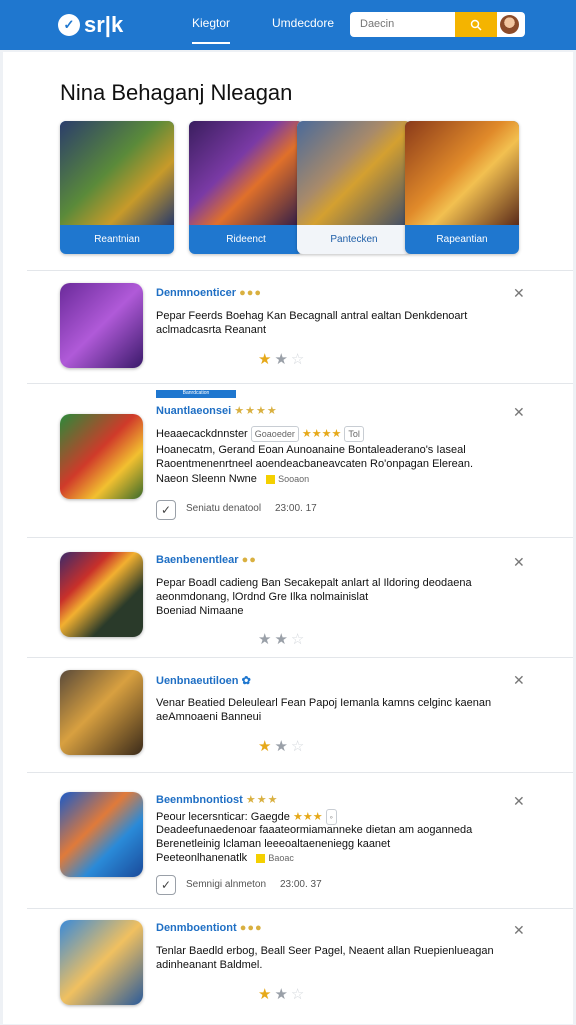 This screenshot has width=576, height=1025. I want to click on logo-text: sr|k, so click(104, 24).